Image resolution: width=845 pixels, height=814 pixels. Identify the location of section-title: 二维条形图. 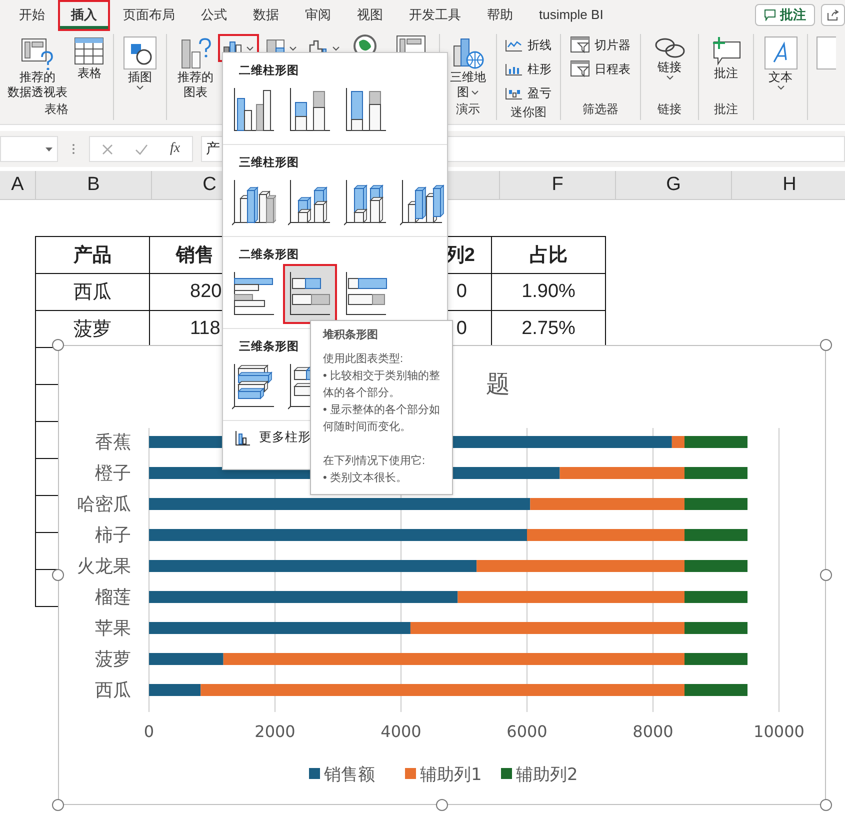
(269, 254).